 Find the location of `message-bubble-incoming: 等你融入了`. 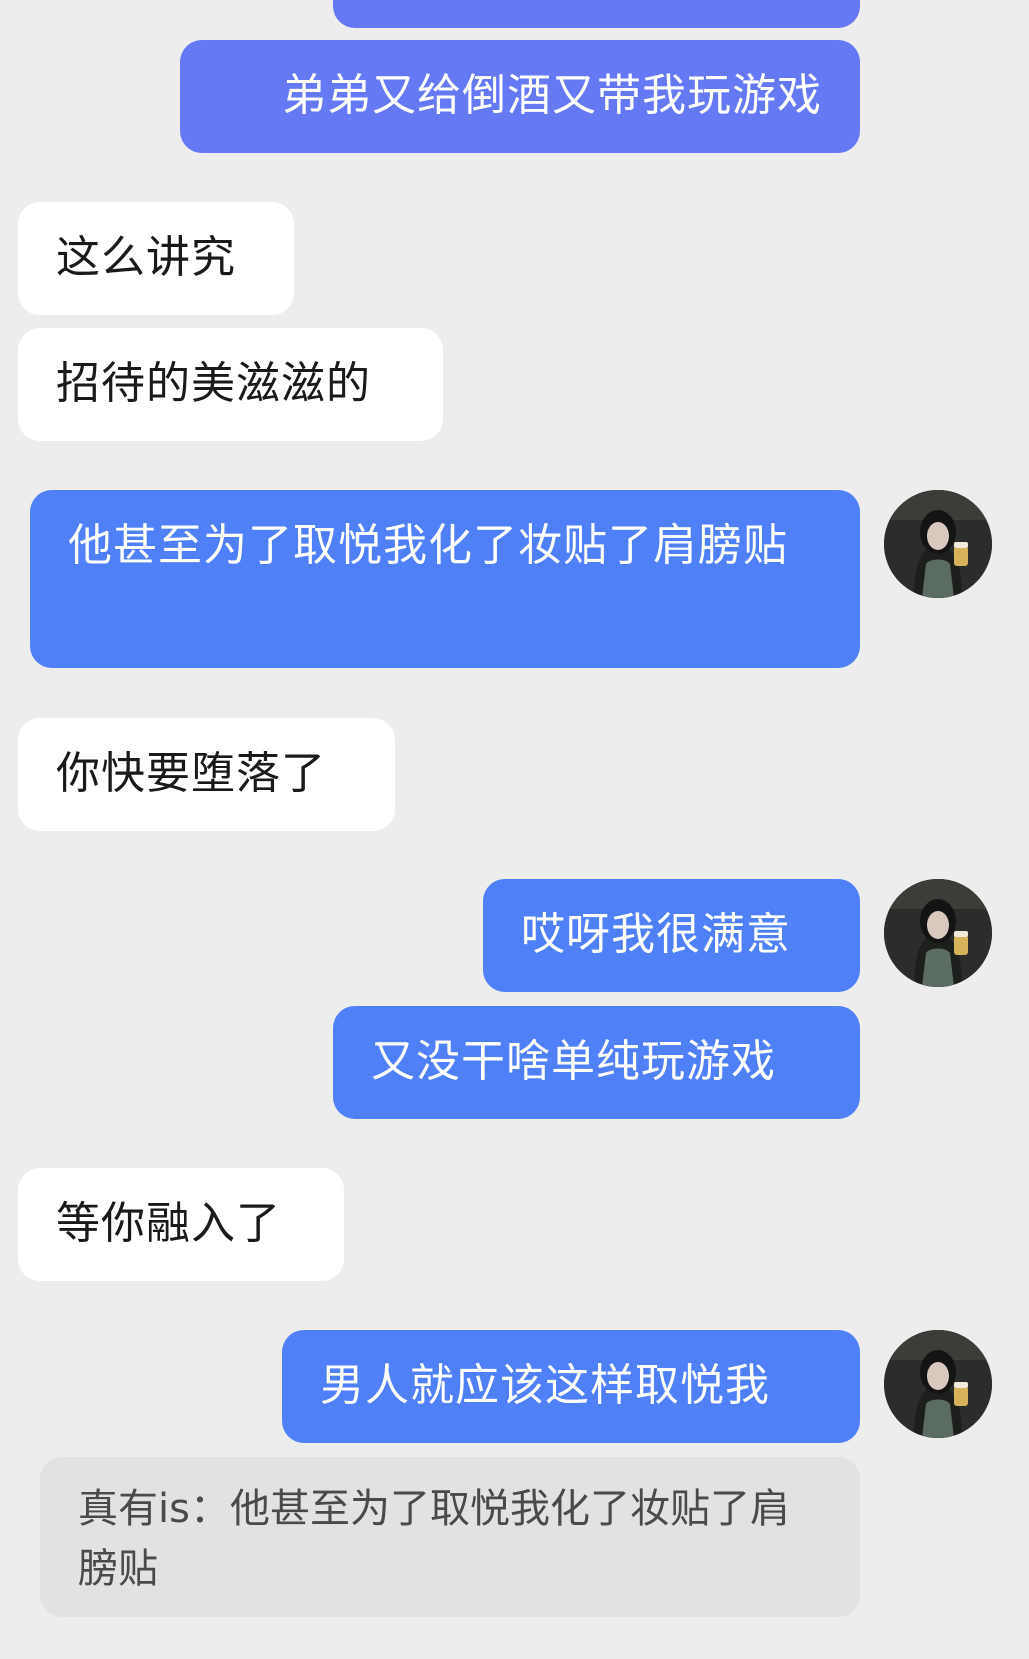

message-bubble-incoming: 等你融入了 is located at coordinates (181, 1224).